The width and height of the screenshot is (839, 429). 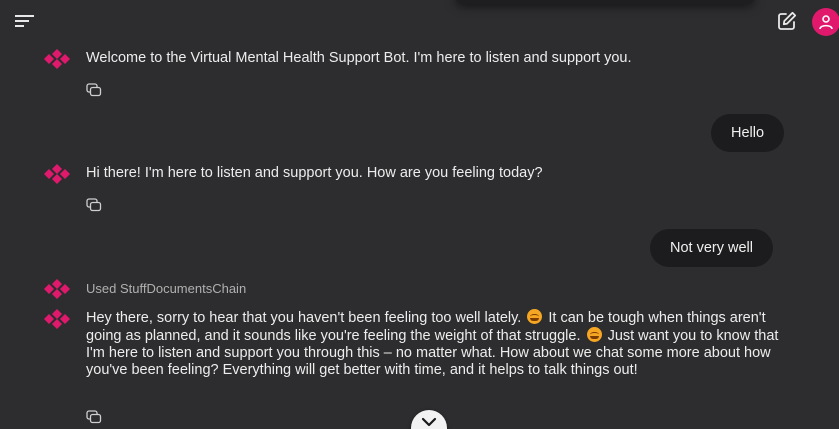 What do you see at coordinates (605, 2) in the screenshot?
I see `top-overlay-panel` at bounding box center [605, 2].